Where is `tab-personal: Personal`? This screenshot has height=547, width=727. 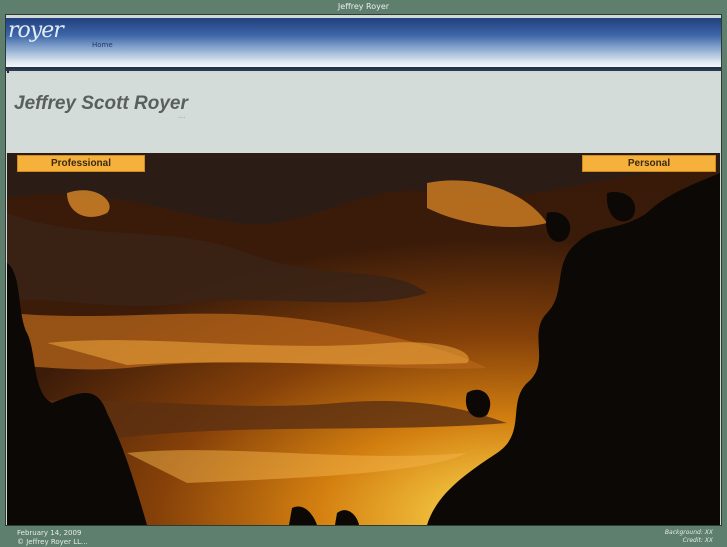
tab-personal: Personal is located at coordinates (649, 163).